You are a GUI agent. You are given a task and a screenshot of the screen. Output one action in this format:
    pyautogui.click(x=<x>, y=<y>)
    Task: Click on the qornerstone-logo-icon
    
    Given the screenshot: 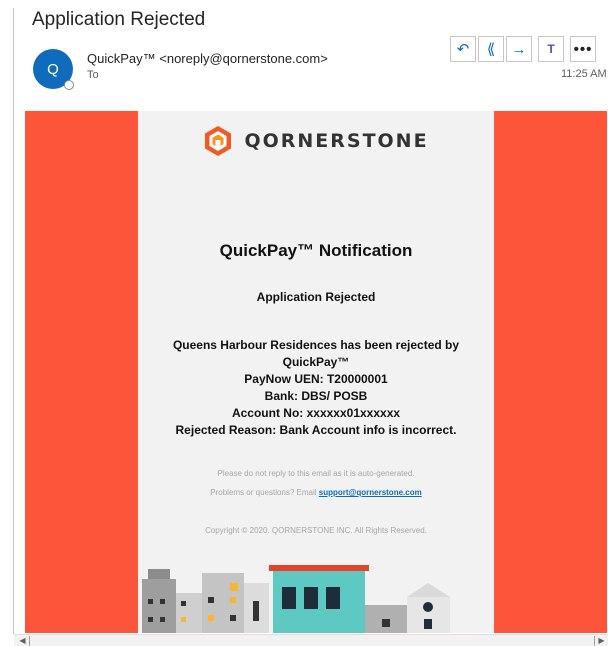 What is the action you would take?
    pyautogui.click(x=218, y=141)
    